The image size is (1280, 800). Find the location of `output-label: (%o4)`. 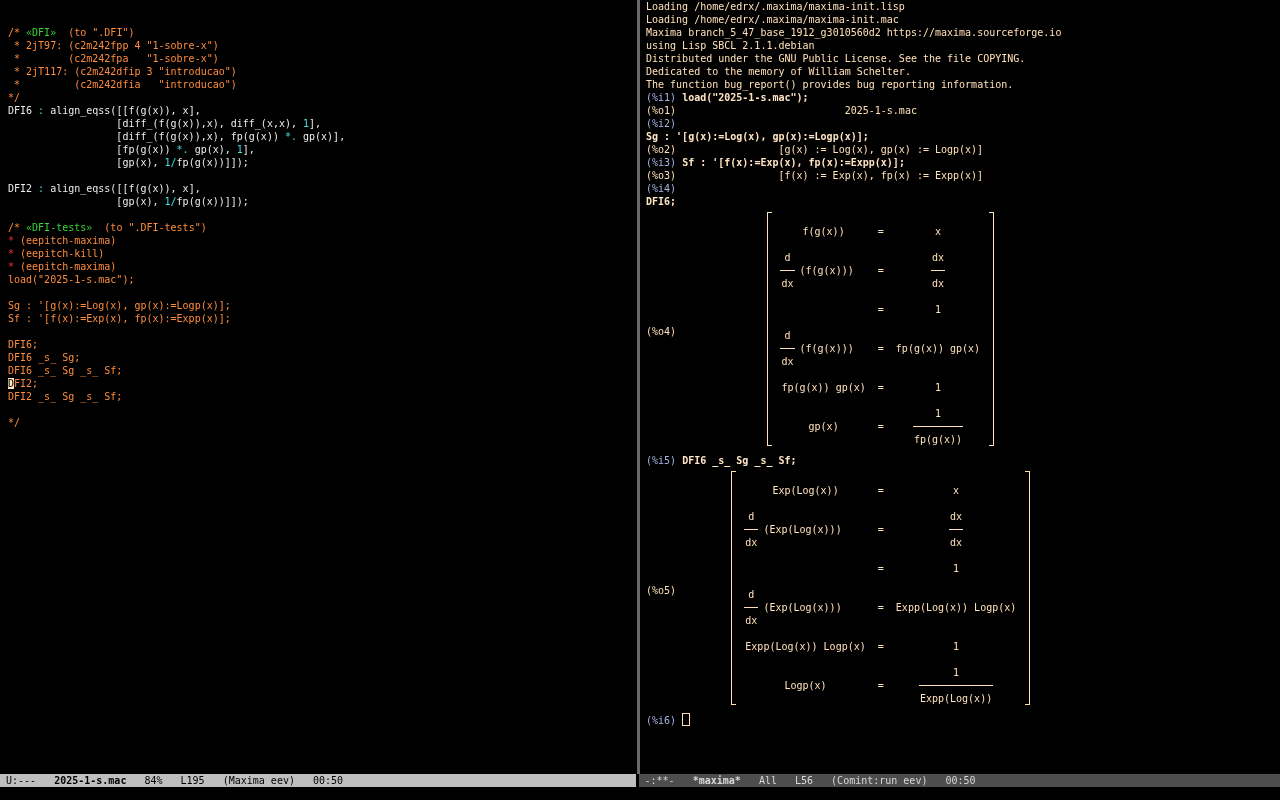

output-label: (%o4) is located at coordinates (661, 331).